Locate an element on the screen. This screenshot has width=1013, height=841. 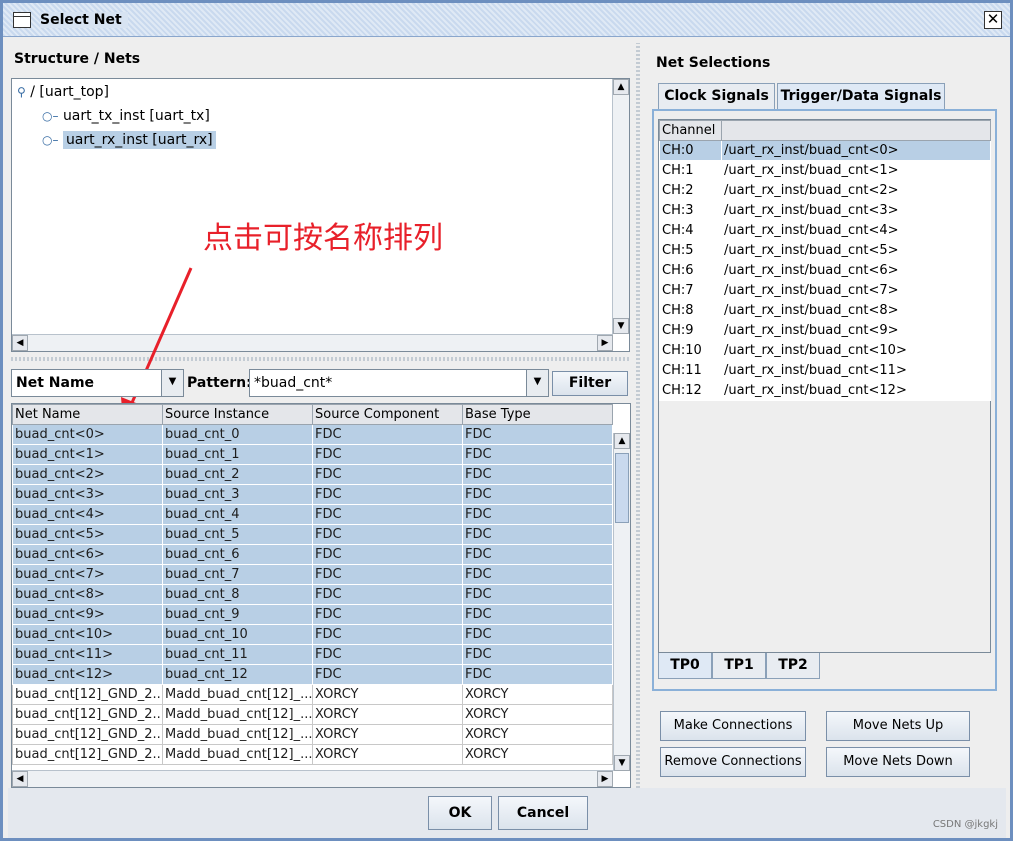
filter-button: Filter is located at coordinates (590, 383).